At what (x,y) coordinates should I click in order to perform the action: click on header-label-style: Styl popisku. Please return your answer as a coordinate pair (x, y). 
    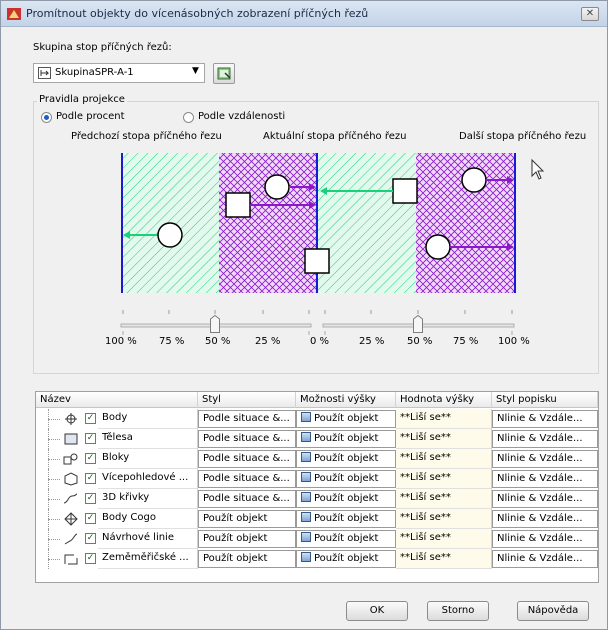
    Looking at the image, I should click on (545, 400).